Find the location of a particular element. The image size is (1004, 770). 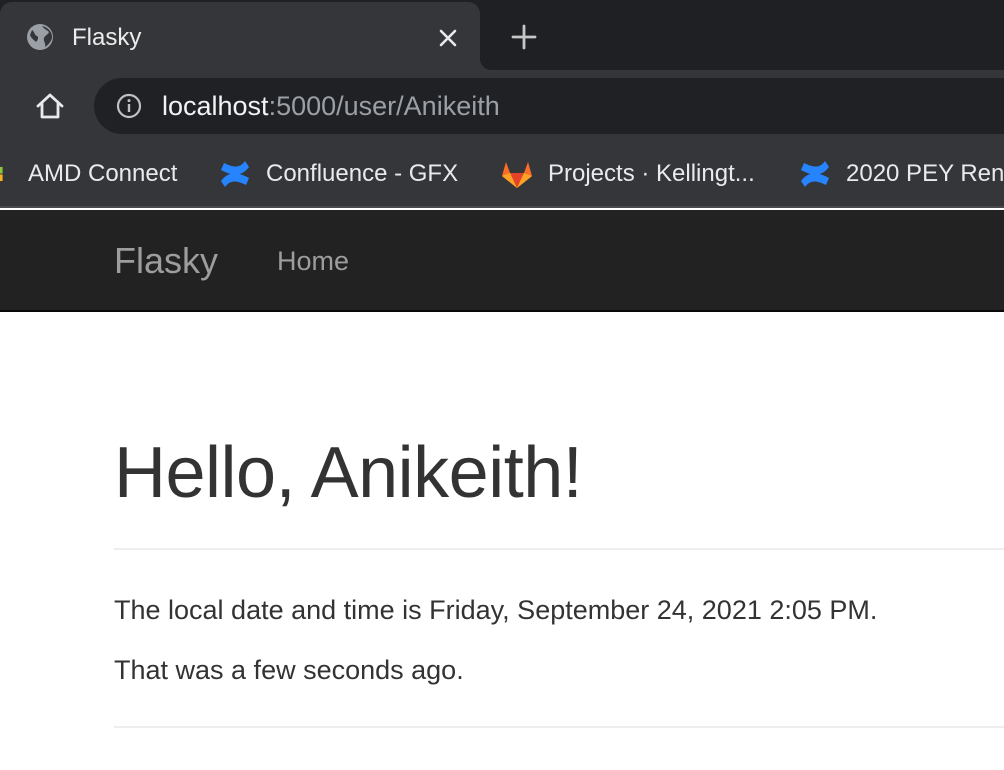

bookmark-pey-report: 2020 PEY Ren is located at coordinates (901, 174).